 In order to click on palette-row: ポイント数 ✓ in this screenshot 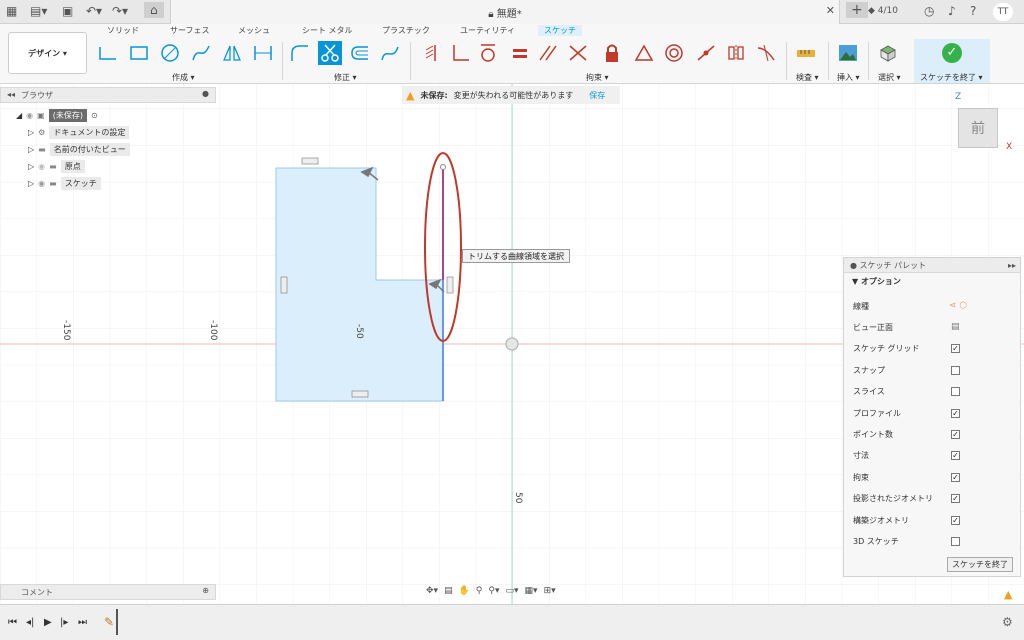, I will do `click(933, 434)`.